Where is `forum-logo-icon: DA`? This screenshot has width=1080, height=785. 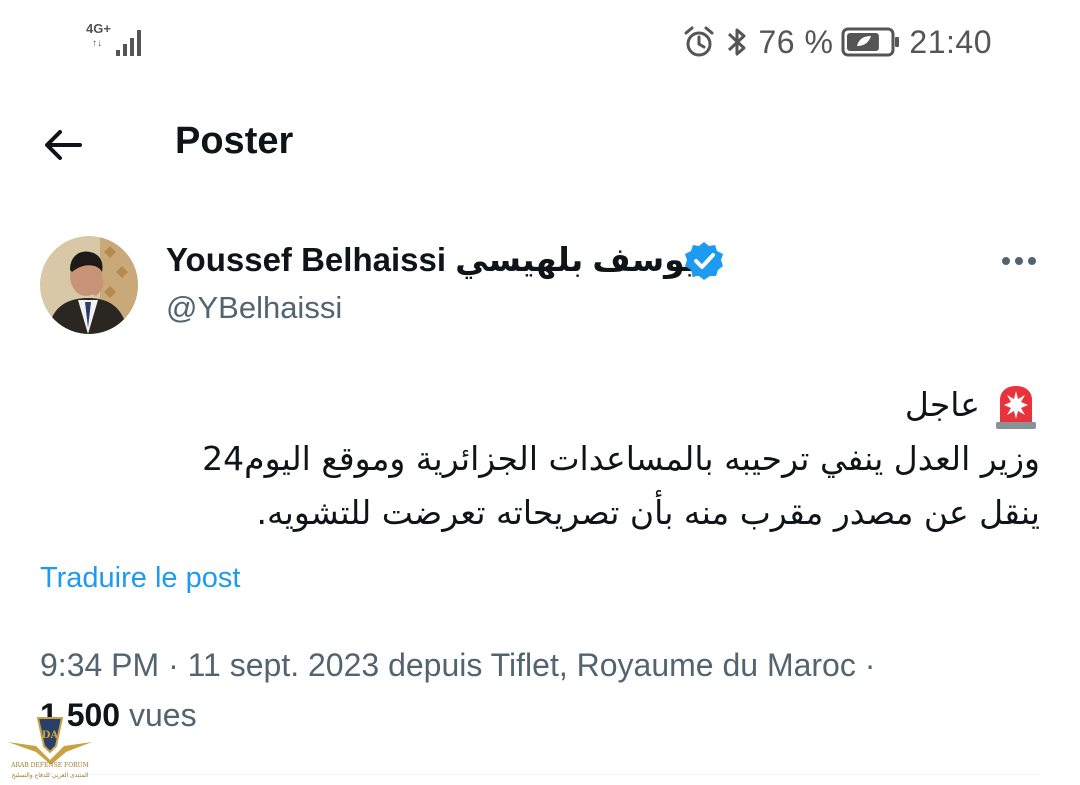 forum-logo-icon: DA is located at coordinates (50, 740).